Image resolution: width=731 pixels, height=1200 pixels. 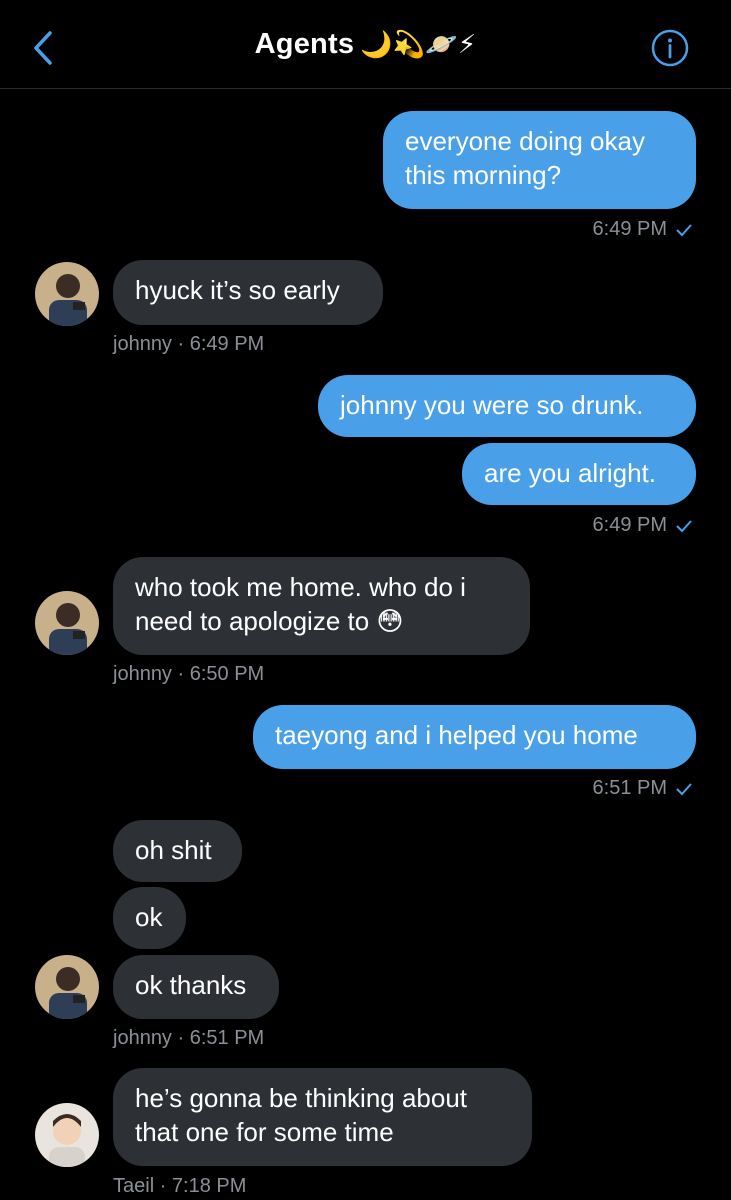 What do you see at coordinates (304, 44) in the screenshot?
I see `conversation-name: Agents` at bounding box center [304, 44].